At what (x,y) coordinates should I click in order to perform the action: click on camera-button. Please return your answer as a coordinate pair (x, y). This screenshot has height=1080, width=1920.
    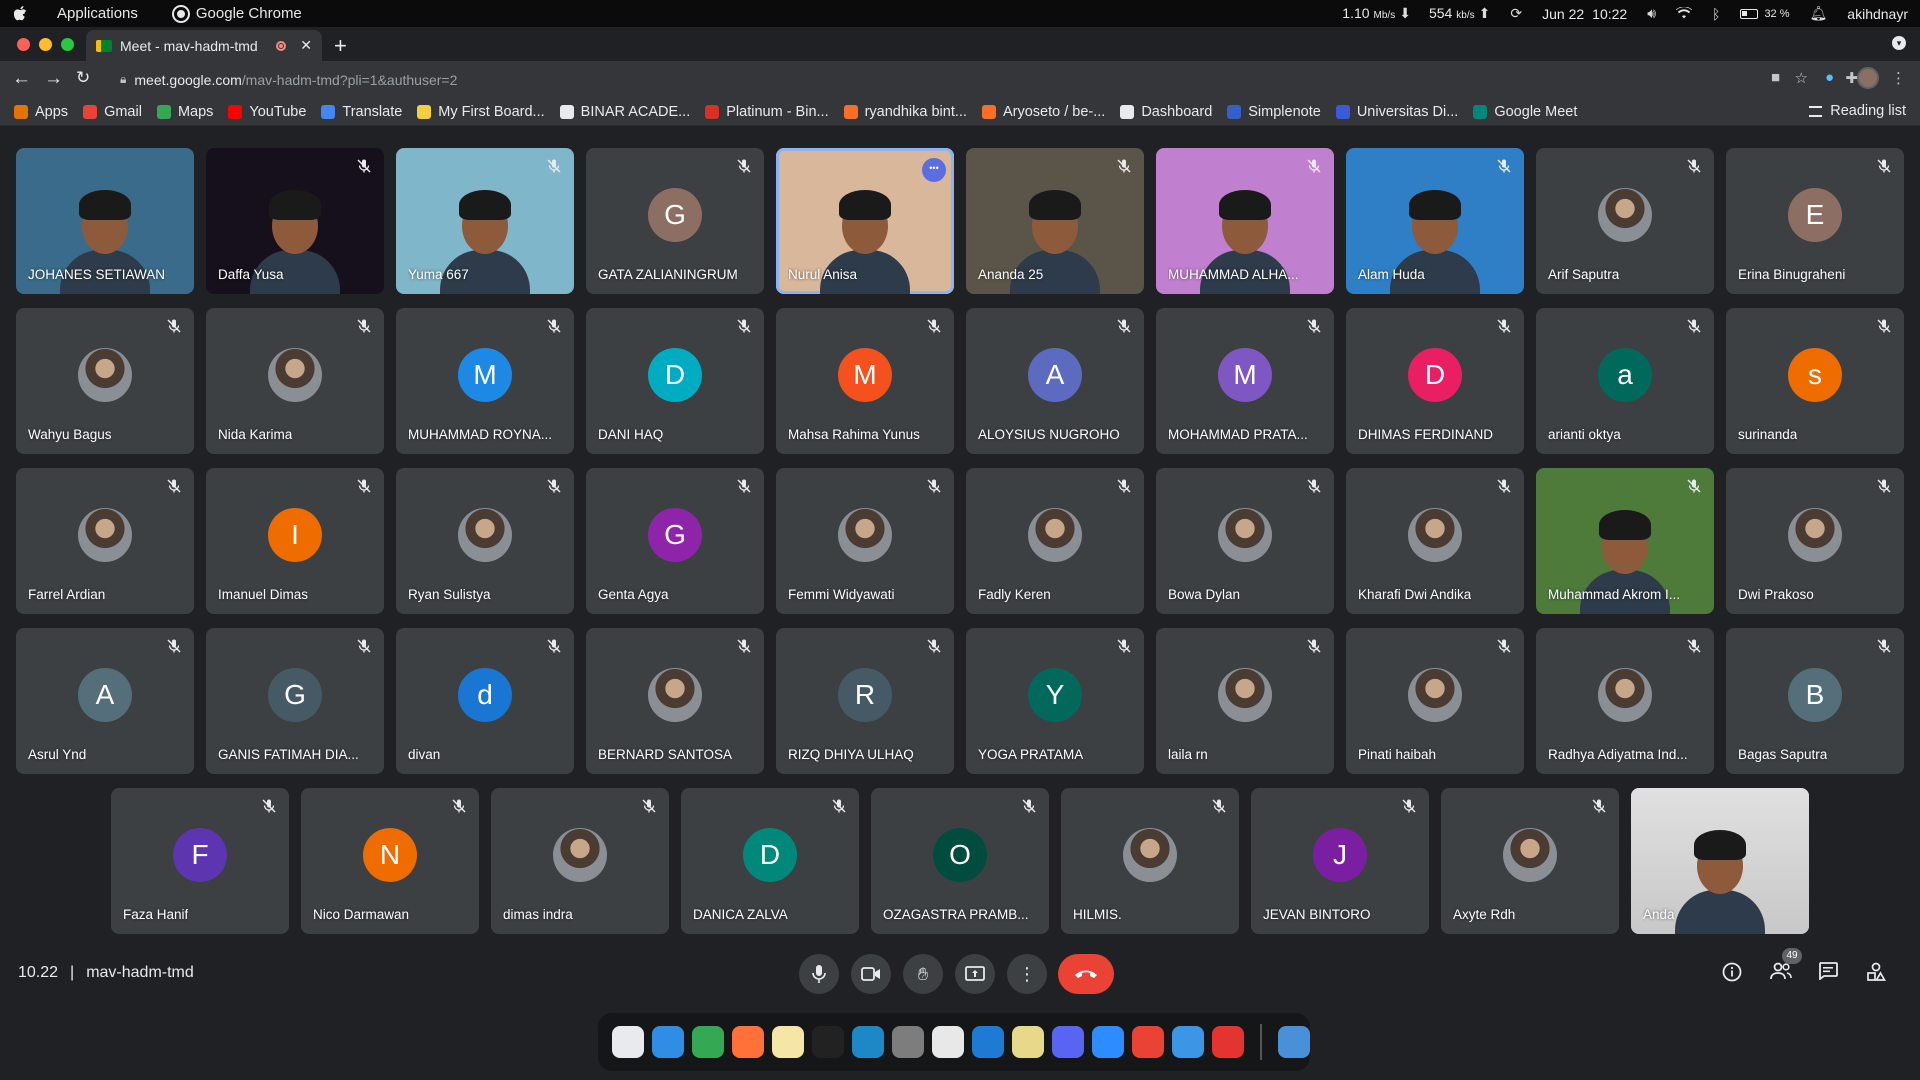
    Looking at the image, I should click on (871, 974).